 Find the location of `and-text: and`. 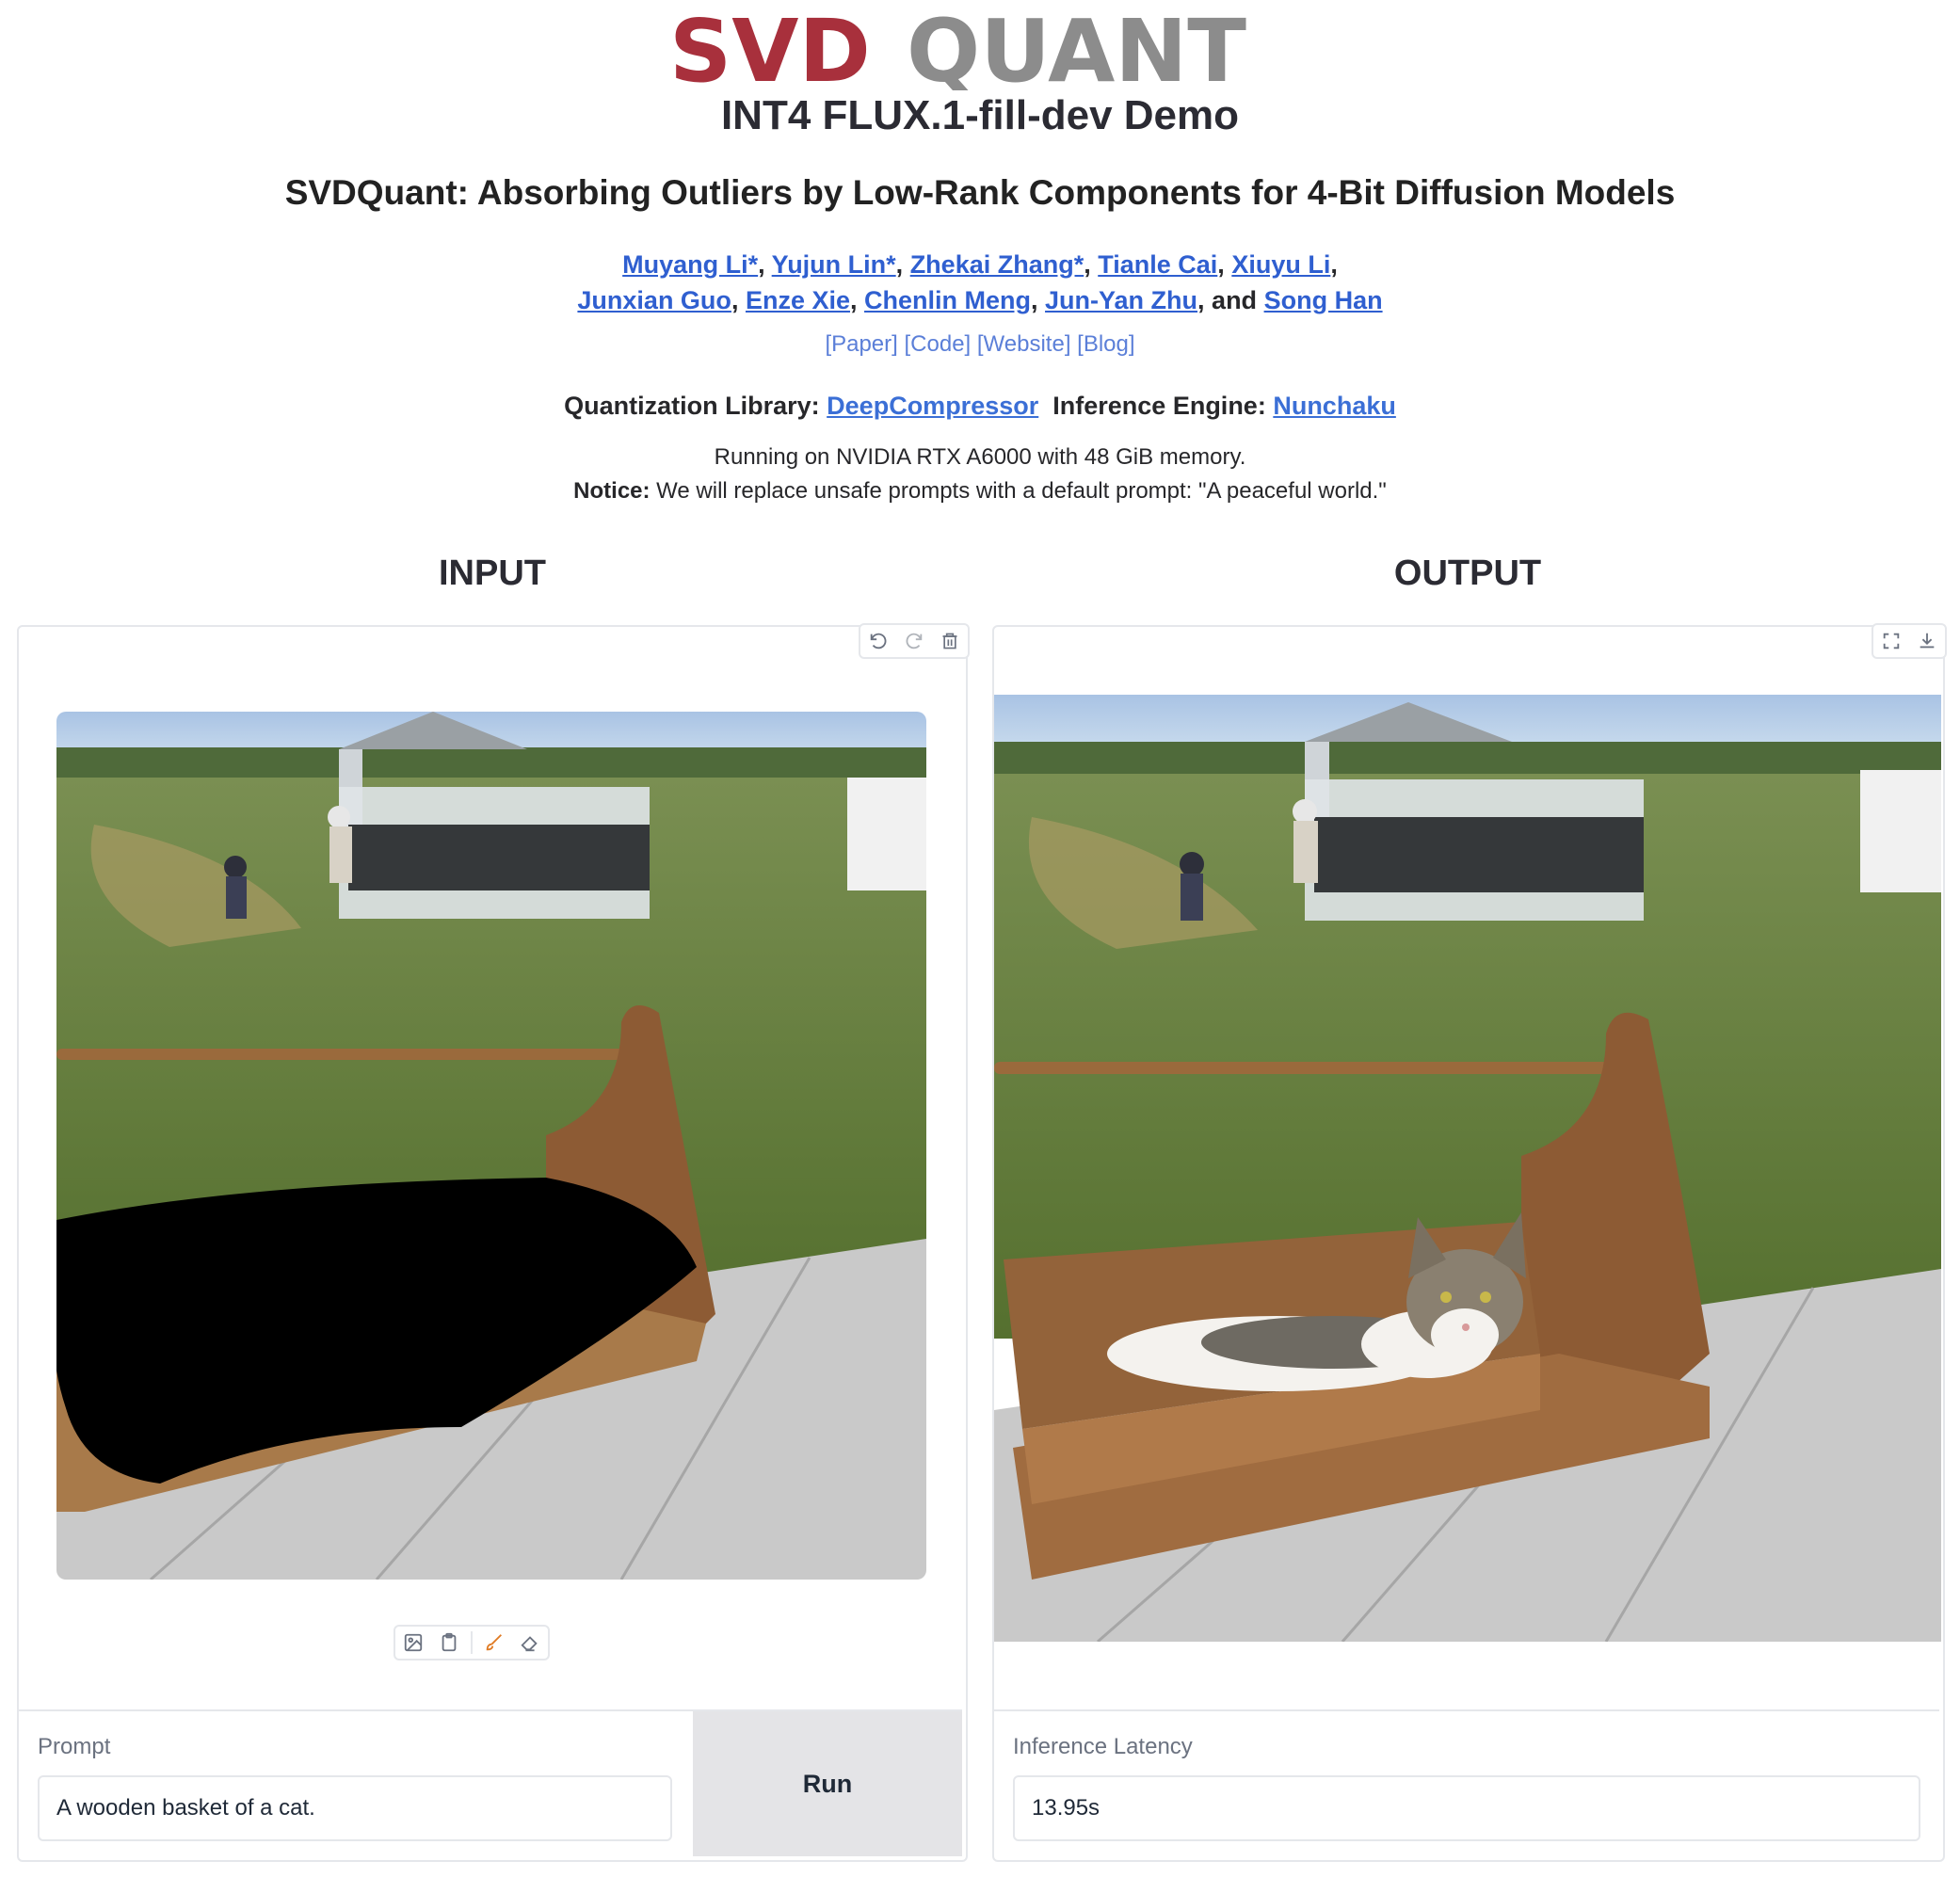

and-text: and is located at coordinates (1235, 300).